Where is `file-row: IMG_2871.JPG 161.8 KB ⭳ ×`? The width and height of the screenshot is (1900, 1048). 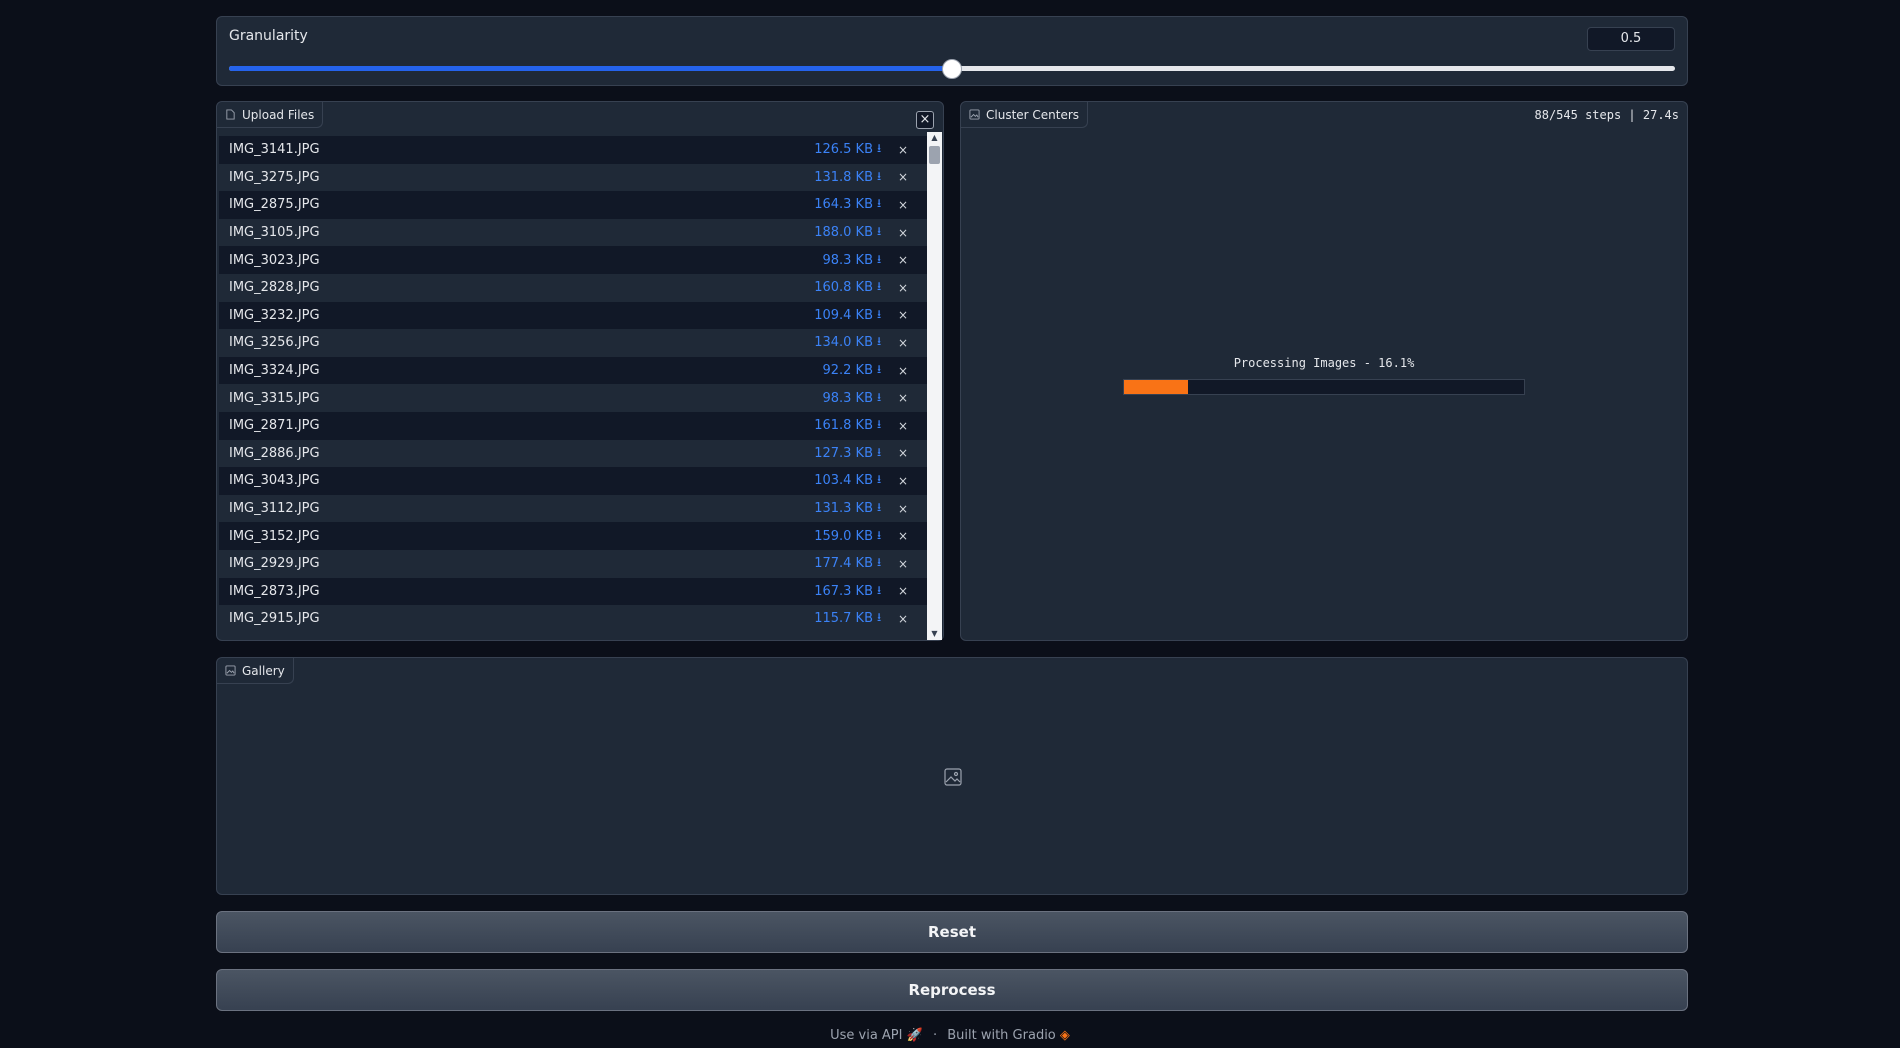
file-row: IMG_2871.JPG 161.8 KB ⭳ × is located at coordinates (573, 425).